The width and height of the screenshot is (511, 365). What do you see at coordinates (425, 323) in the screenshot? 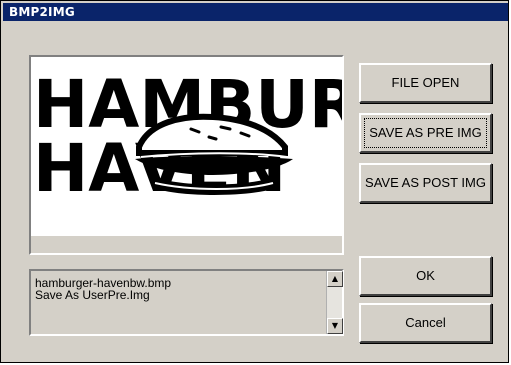
I see `cancel-button: Cancel` at bounding box center [425, 323].